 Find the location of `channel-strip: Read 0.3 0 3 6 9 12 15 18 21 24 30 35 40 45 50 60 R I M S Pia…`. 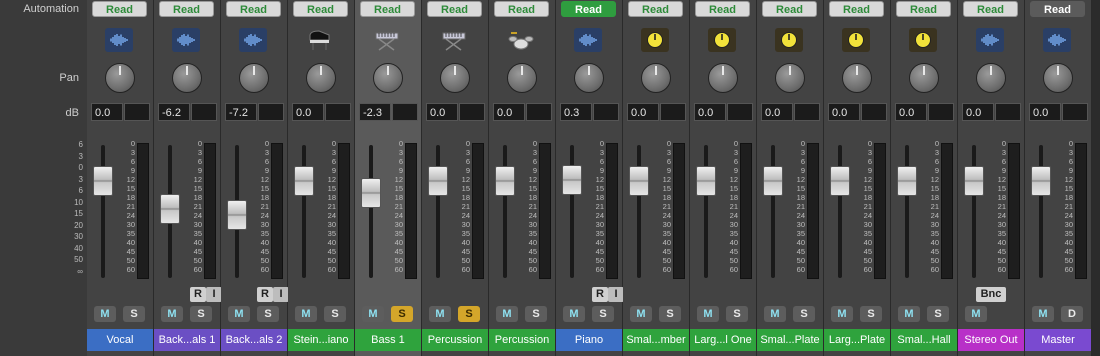

channel-strip: Read 0.3 0 3 6 9 12 15 18 21 24 30 35 40 45 50 60 R I M S Pia… is located at coordinates (590, 178).